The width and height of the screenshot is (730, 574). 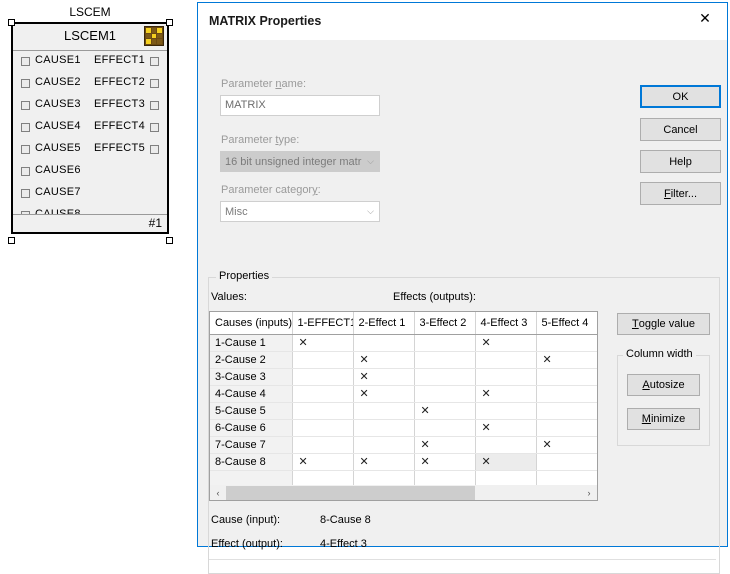 I want to click on port-row: CAUSE2 EFFECT2, so click(x=90, y=84).